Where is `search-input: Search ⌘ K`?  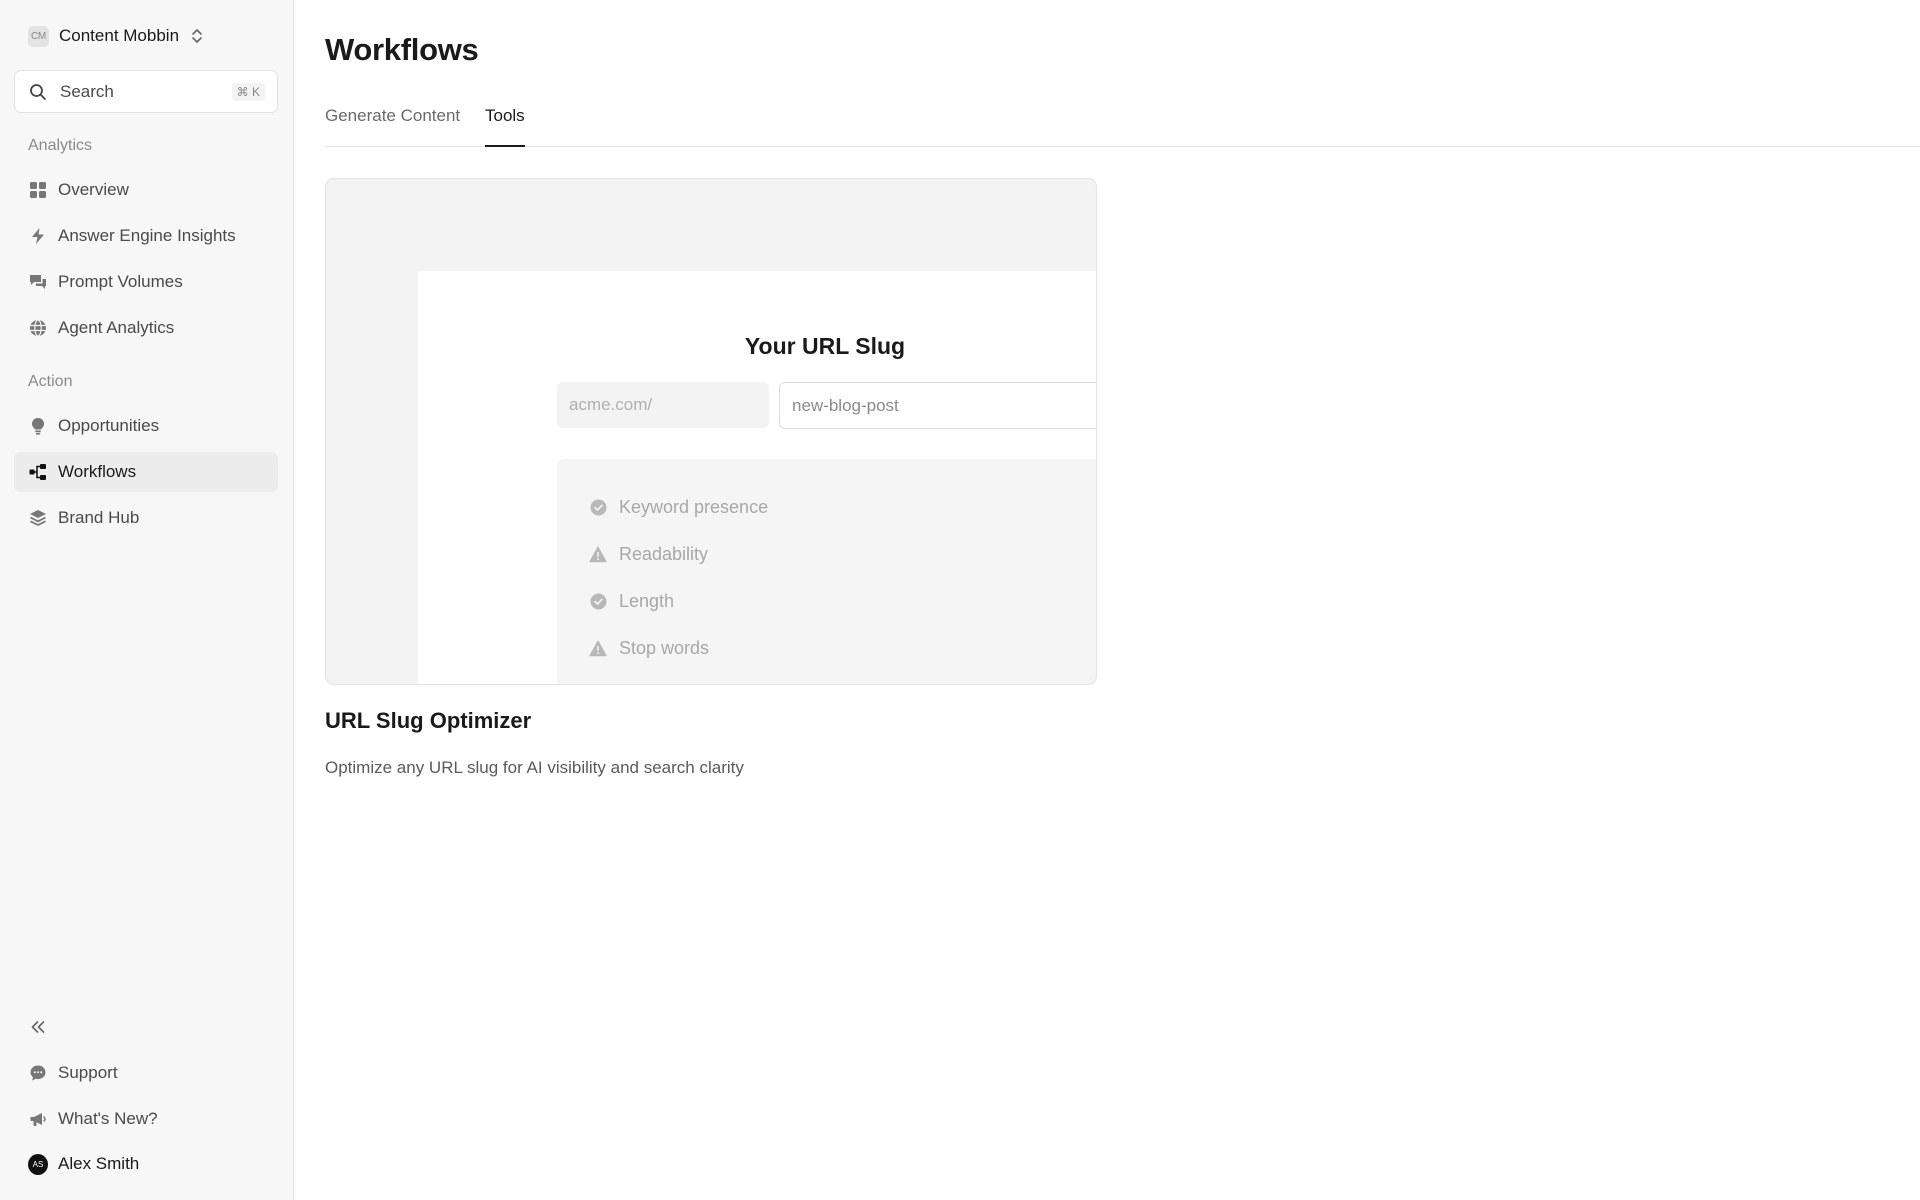 search-input: Search ⌘ K is located at coordinates (146, 91).